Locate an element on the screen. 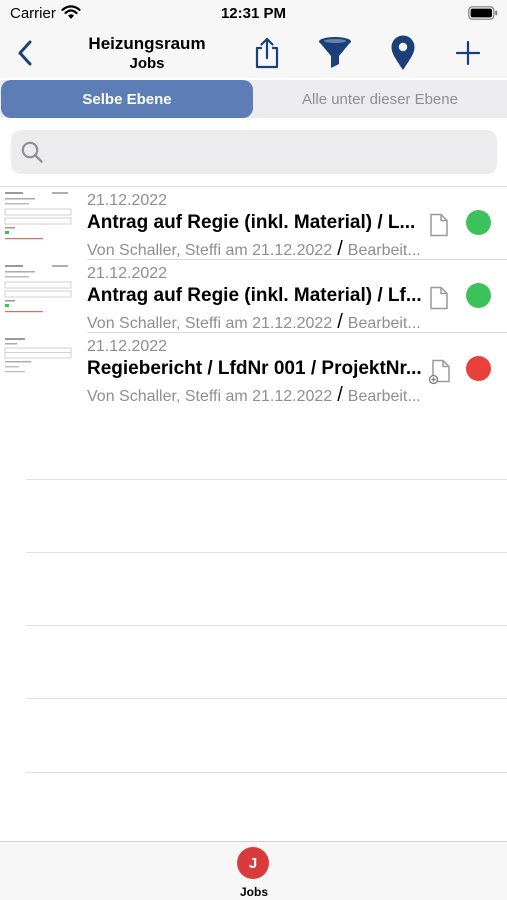  filter-button is located at coordinates (335, 53).